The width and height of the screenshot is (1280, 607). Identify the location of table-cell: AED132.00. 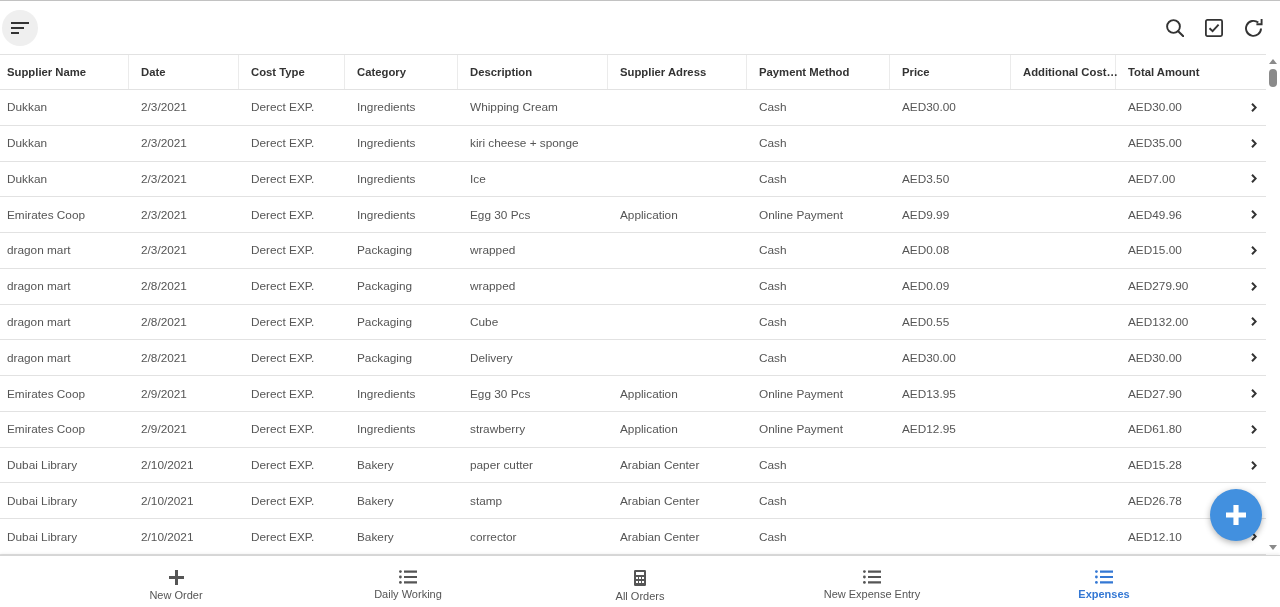
(1158, 321).